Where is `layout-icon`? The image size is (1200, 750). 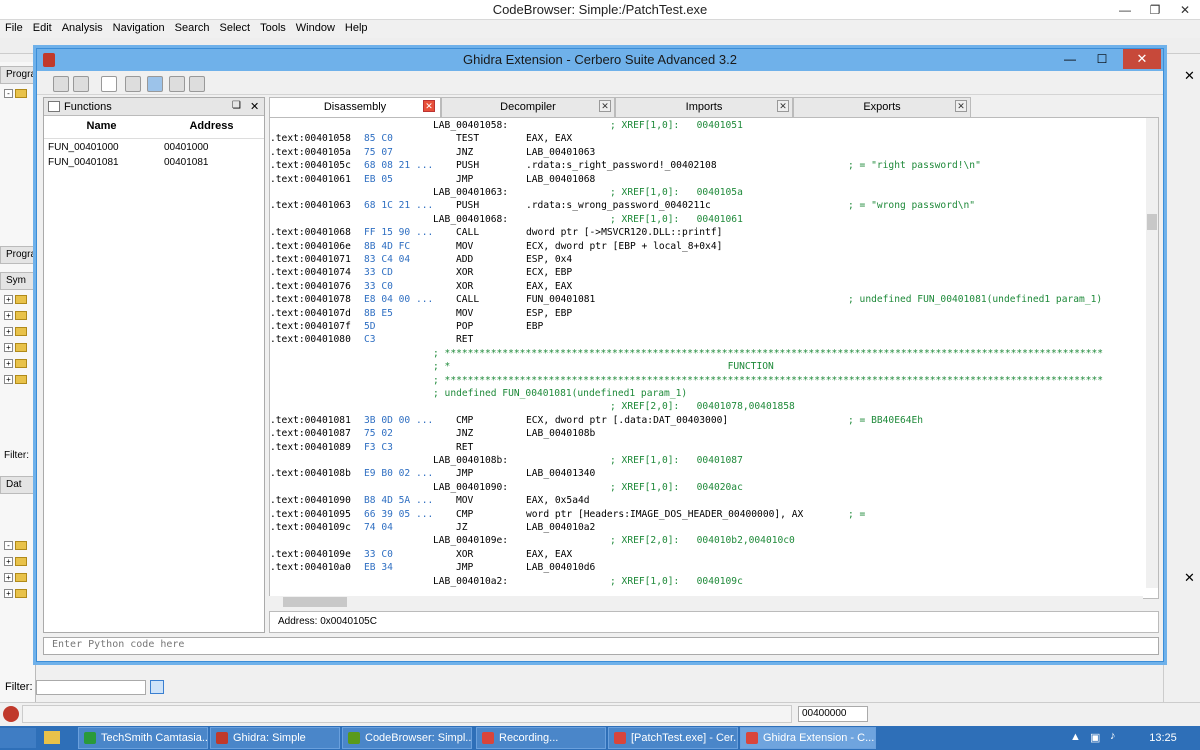 layout-icon is located at coordinates (109, 84).